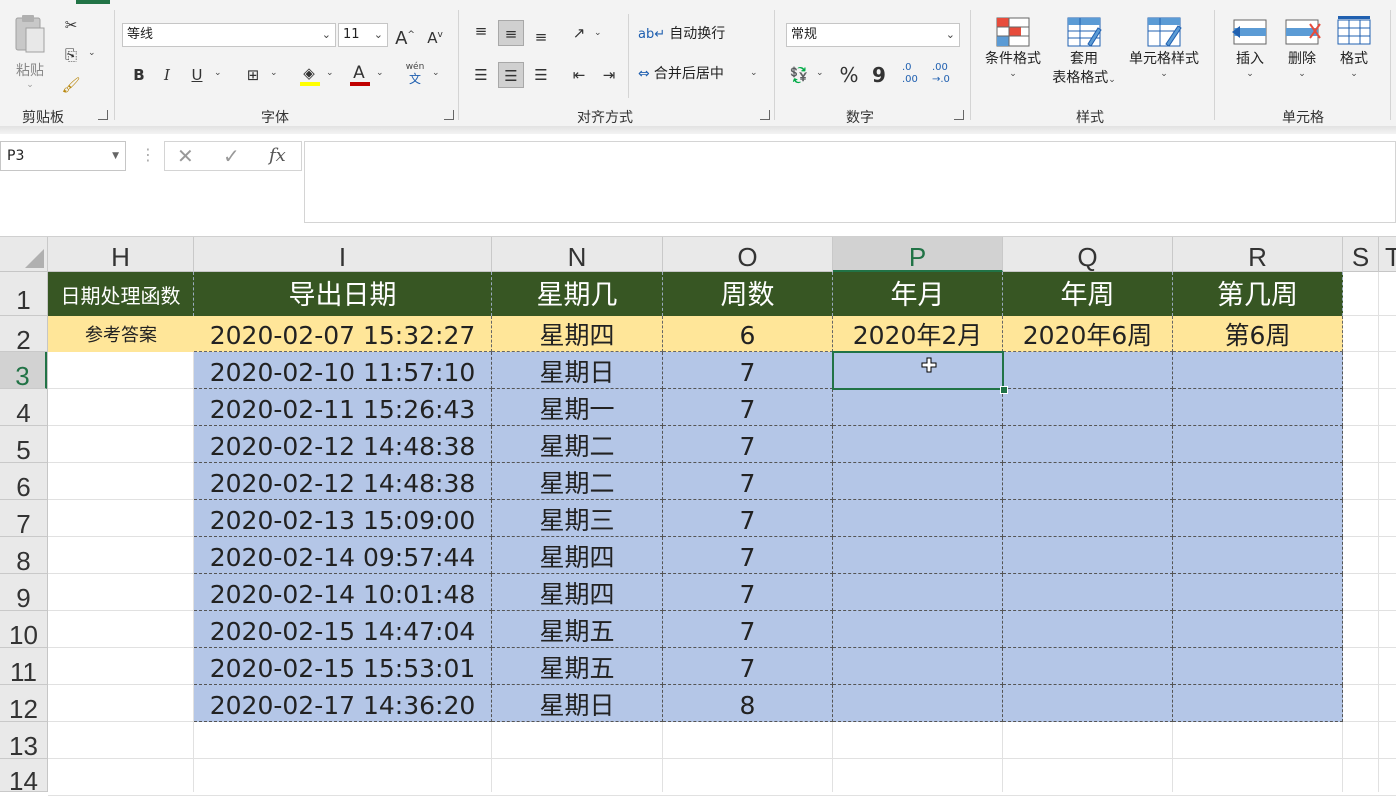 The width and height of the screenshot is (1396, 804). I want to click on cell-N3: 星期日, so click(577, 370).